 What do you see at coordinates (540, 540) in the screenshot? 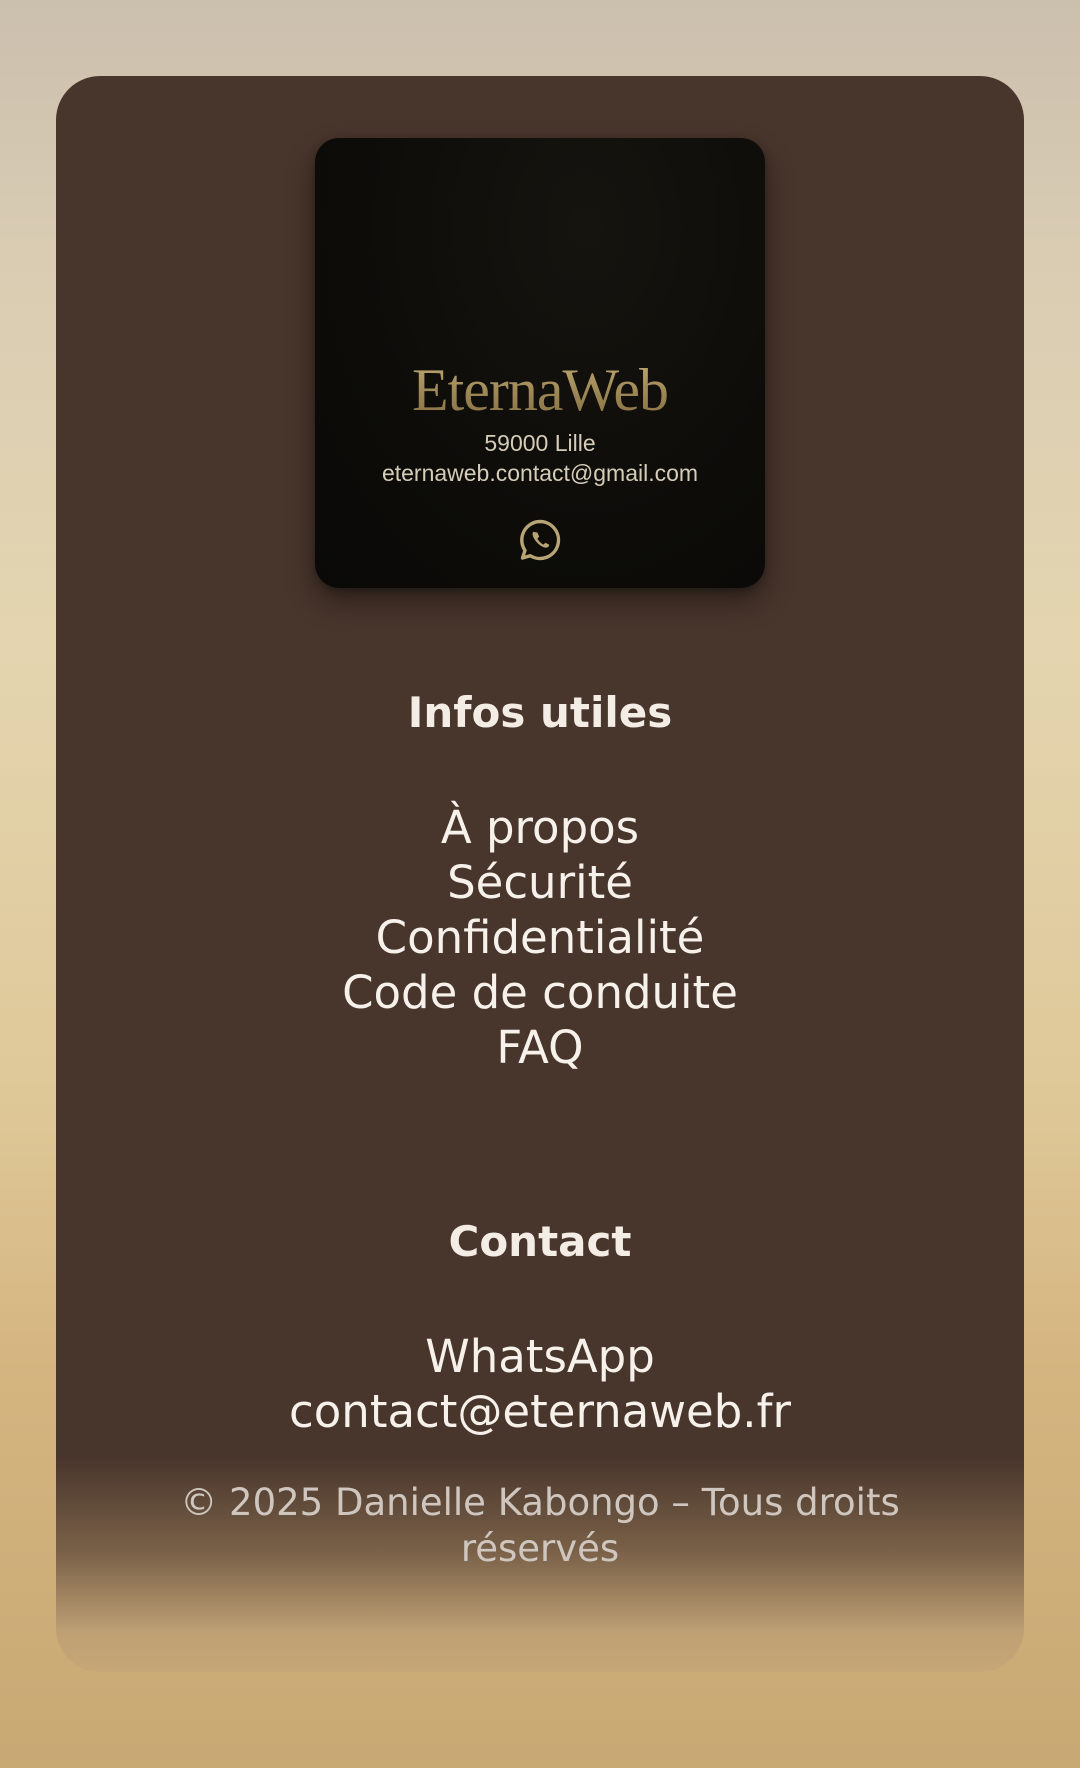
I see `whatsapp-icon` at bounding box center [540, 540].